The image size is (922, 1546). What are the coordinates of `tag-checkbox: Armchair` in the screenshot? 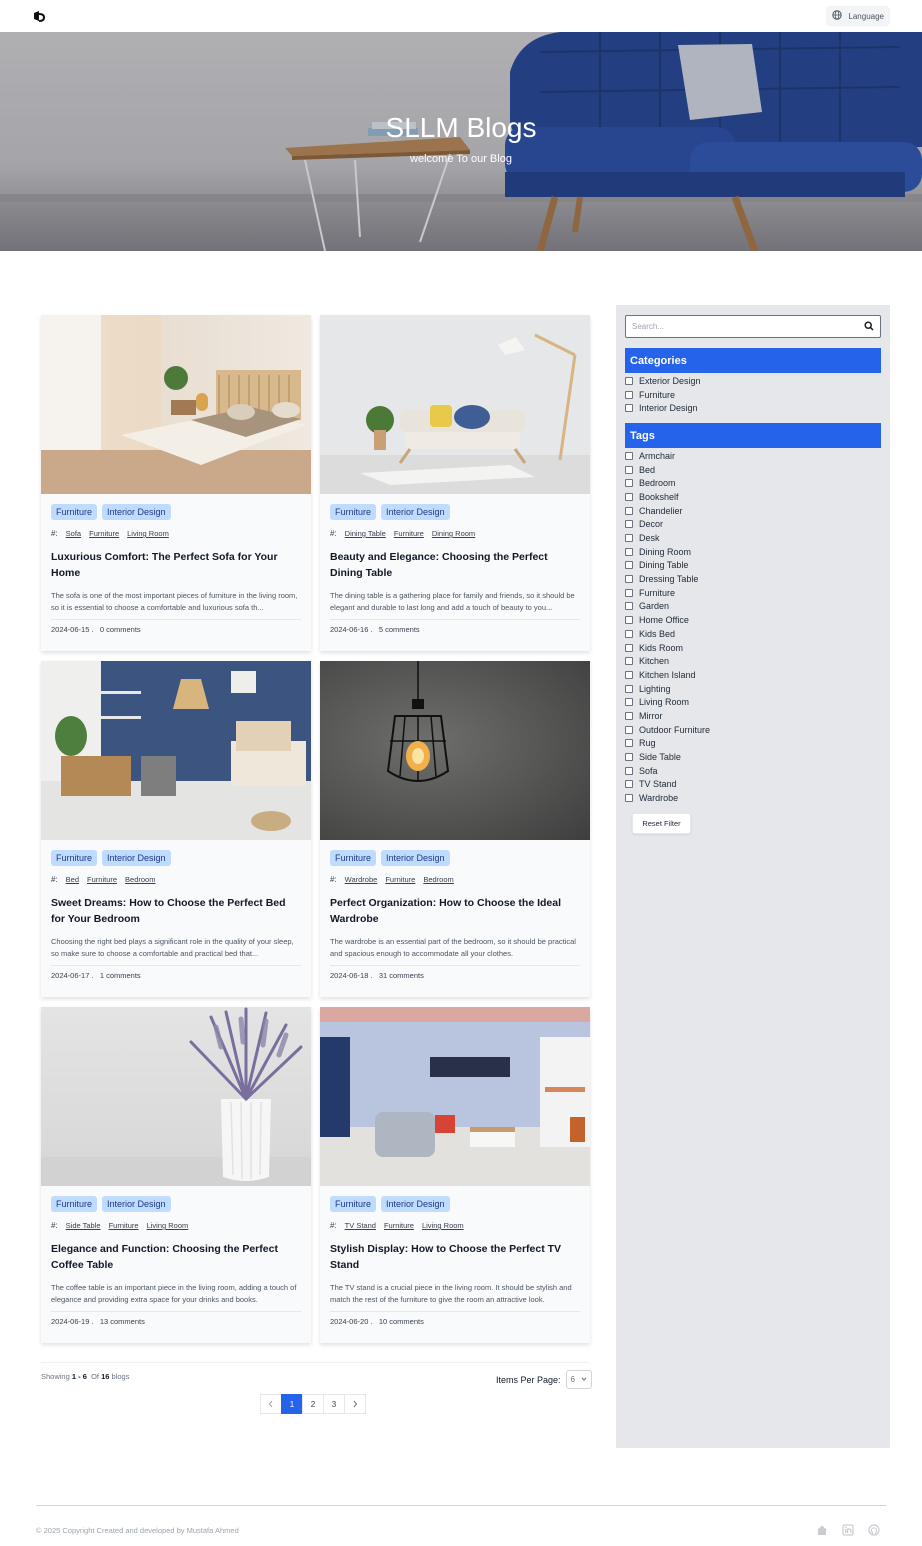 It's located at (753, 456).